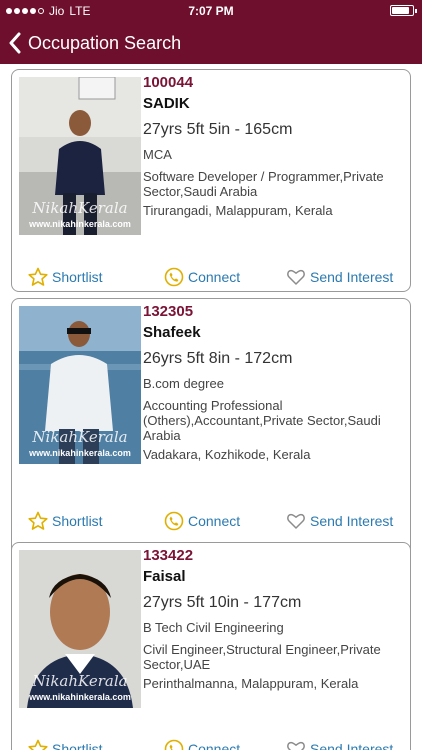 The image size is (422, 750). I want to click on profile-name: SADIK, so click(166, 103).